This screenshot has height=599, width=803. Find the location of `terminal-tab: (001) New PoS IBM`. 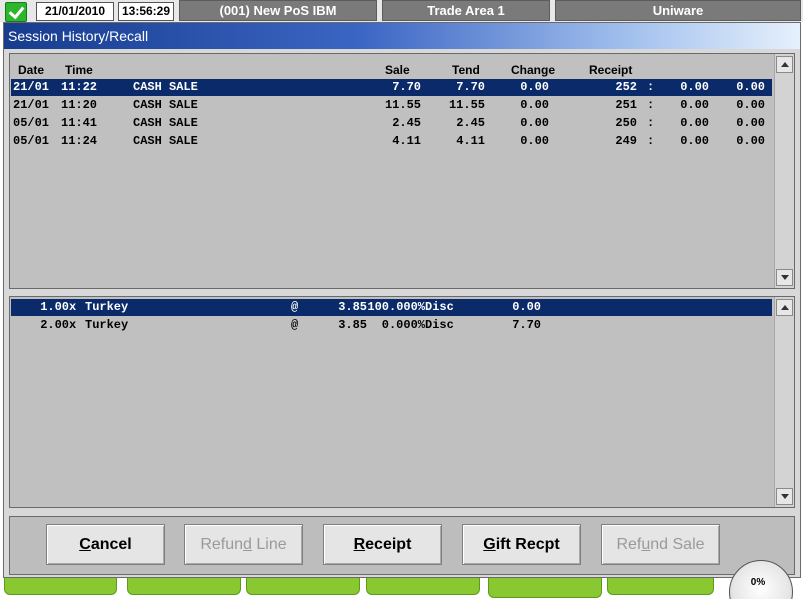

terminal-tab: (001) New PoS IBM is located at coordinates (278, 10).